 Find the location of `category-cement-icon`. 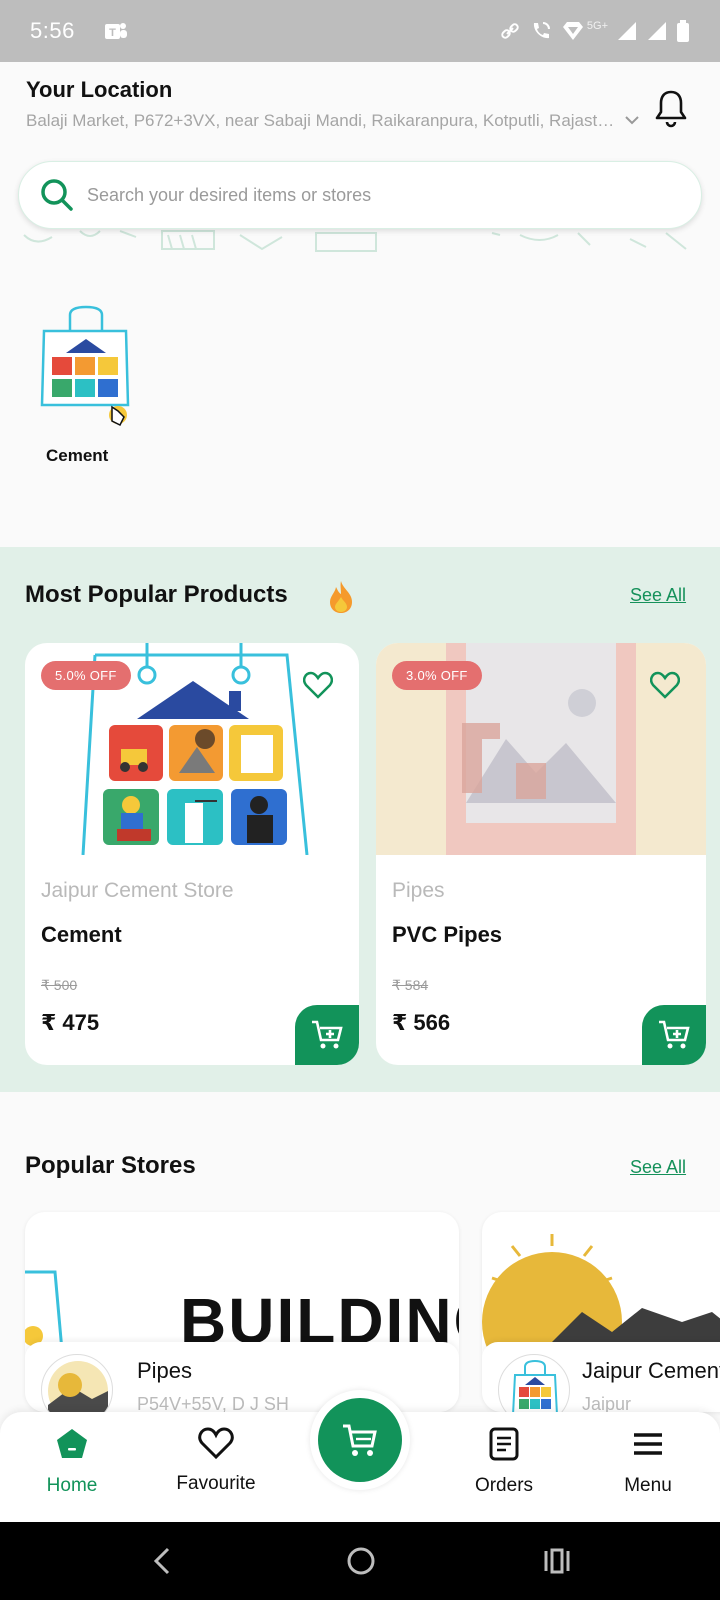

category-cement-icon is located at coordinates (85, 366).